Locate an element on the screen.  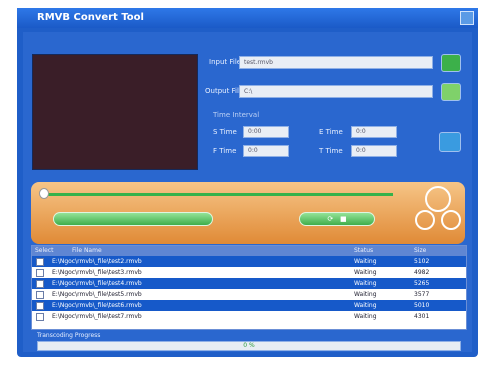
row-size: 5010 is located at coordinates (422, 305).